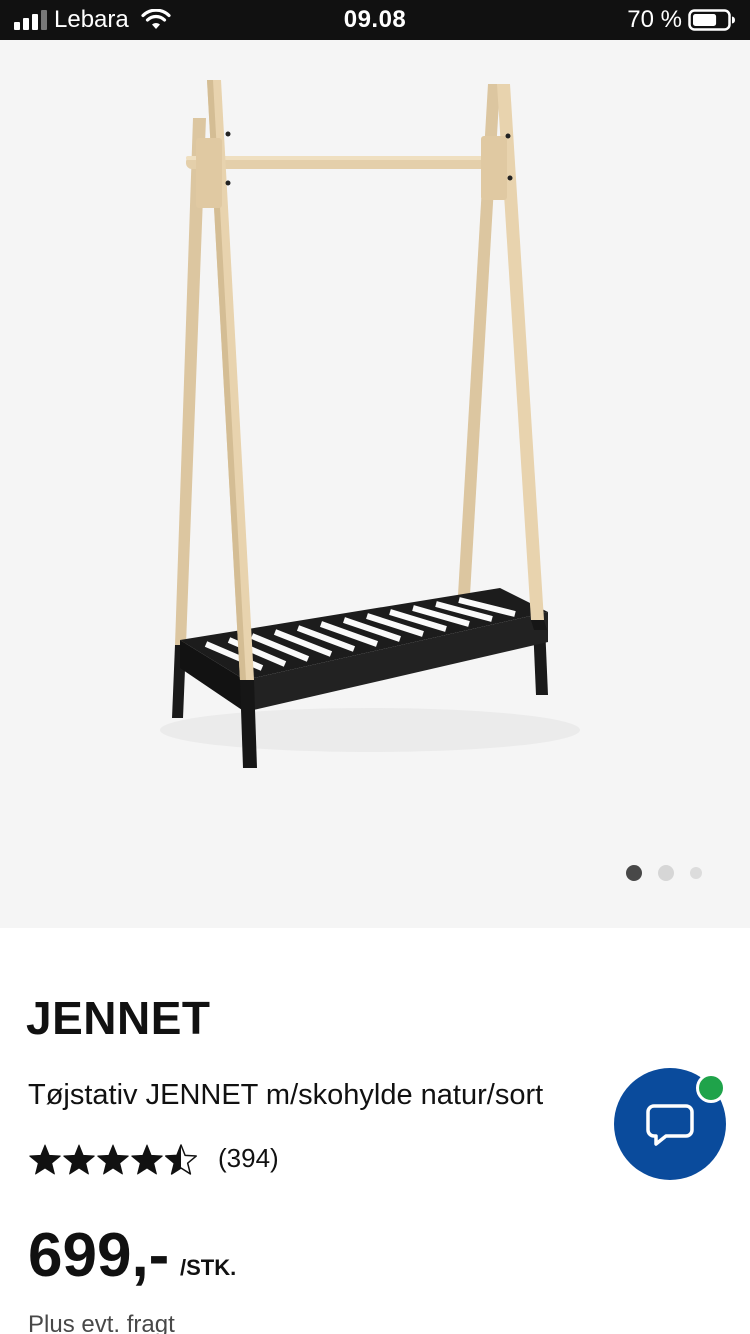  Describe the element at coordinates (178, 1256) in the screenshot. I see `product-price: 699,- /STK.` at that location.